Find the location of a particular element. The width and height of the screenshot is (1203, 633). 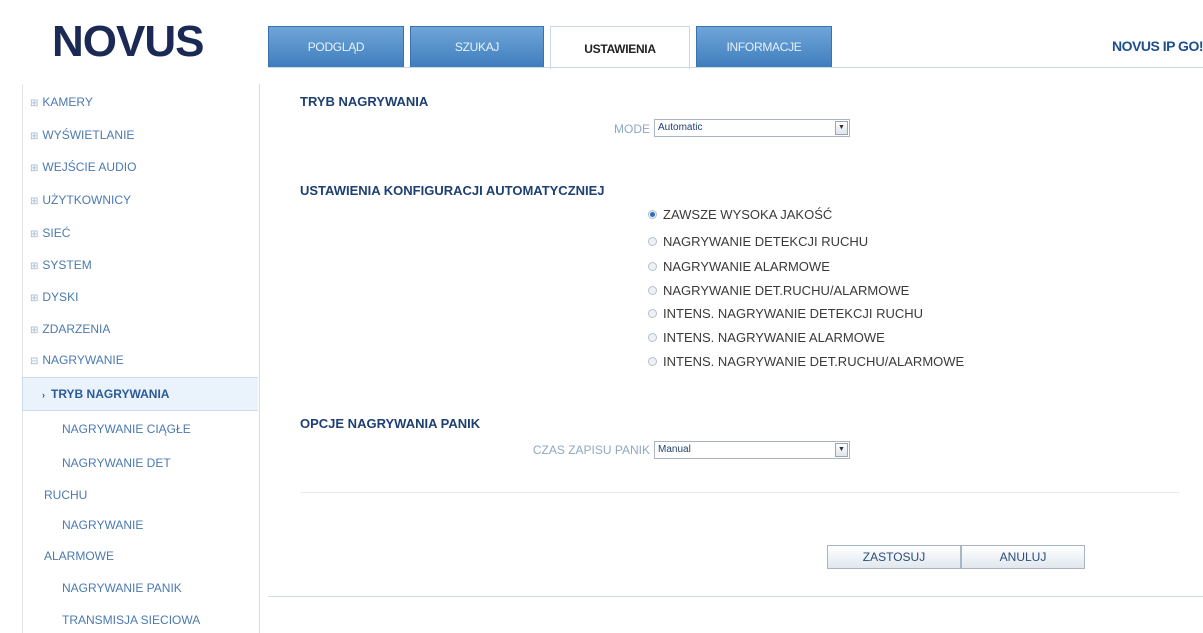

sidebar-item-label: SYSTEM is located at coordinates (67, 265).